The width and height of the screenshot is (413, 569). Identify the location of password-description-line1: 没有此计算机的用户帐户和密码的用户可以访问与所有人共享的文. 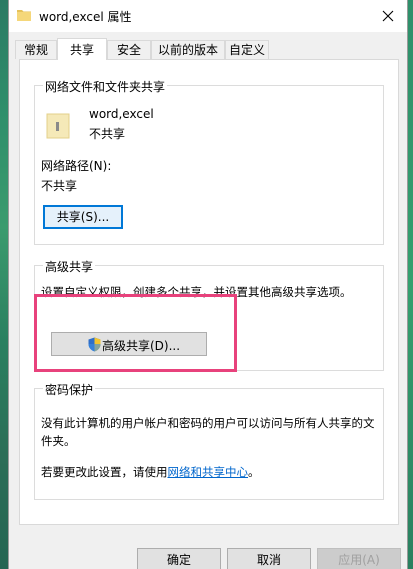
(208, 423).